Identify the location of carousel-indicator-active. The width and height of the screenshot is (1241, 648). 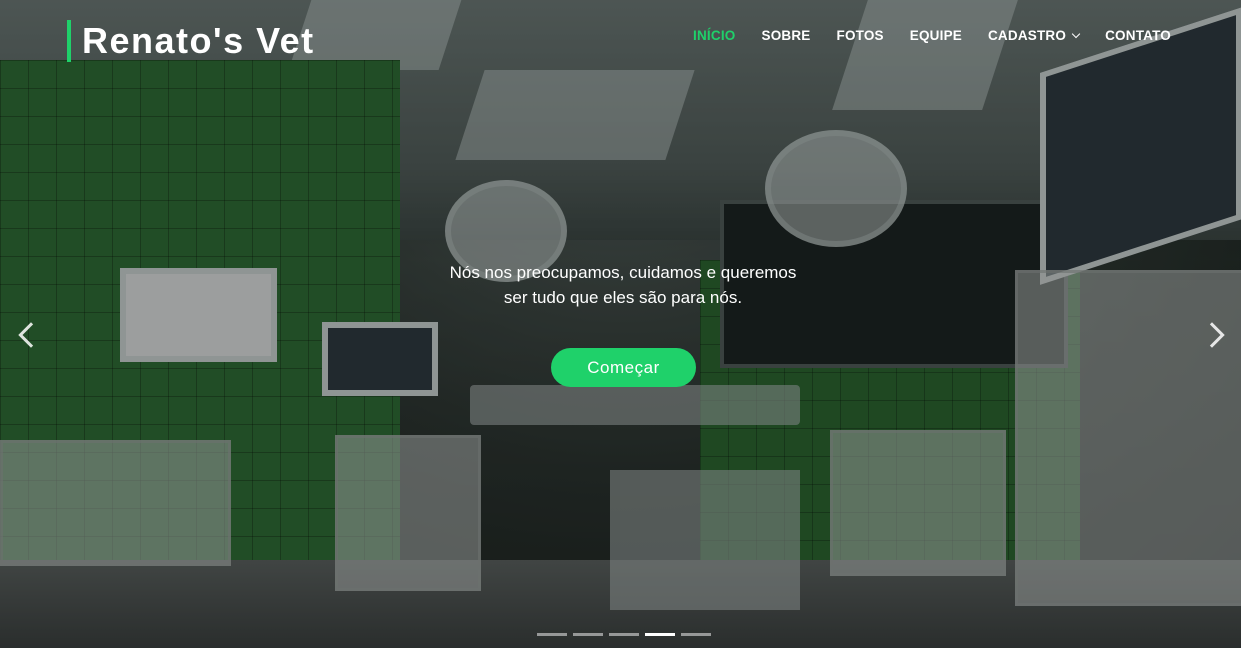
(660, 634).